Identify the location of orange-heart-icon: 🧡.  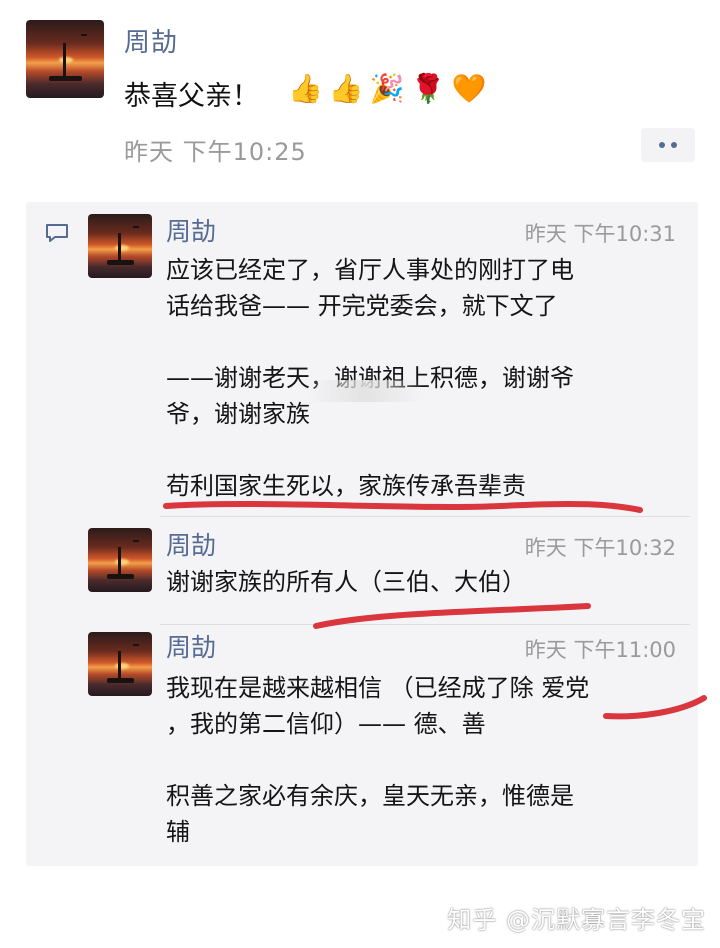
(469, 88).